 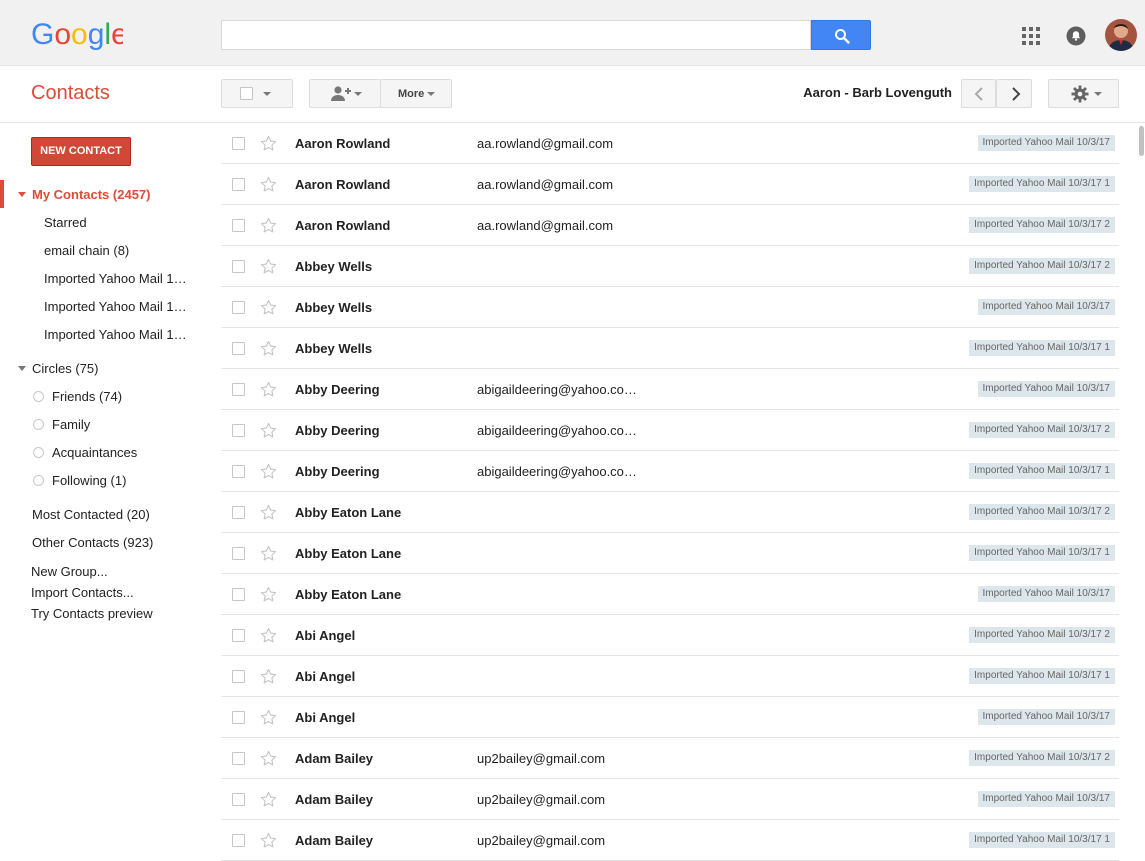 I want to click on sidebar-item-following: Following (1), so click(x=89, y=480).